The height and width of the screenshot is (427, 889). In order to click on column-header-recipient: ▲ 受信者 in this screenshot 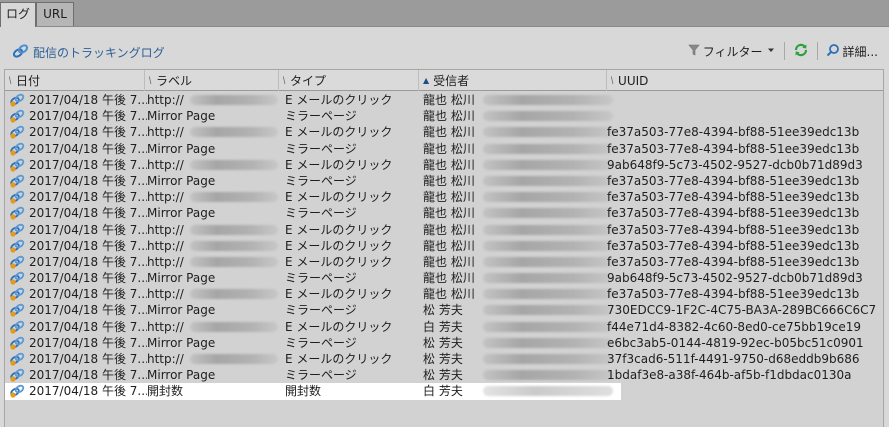, I will do `click(513, 80)`.